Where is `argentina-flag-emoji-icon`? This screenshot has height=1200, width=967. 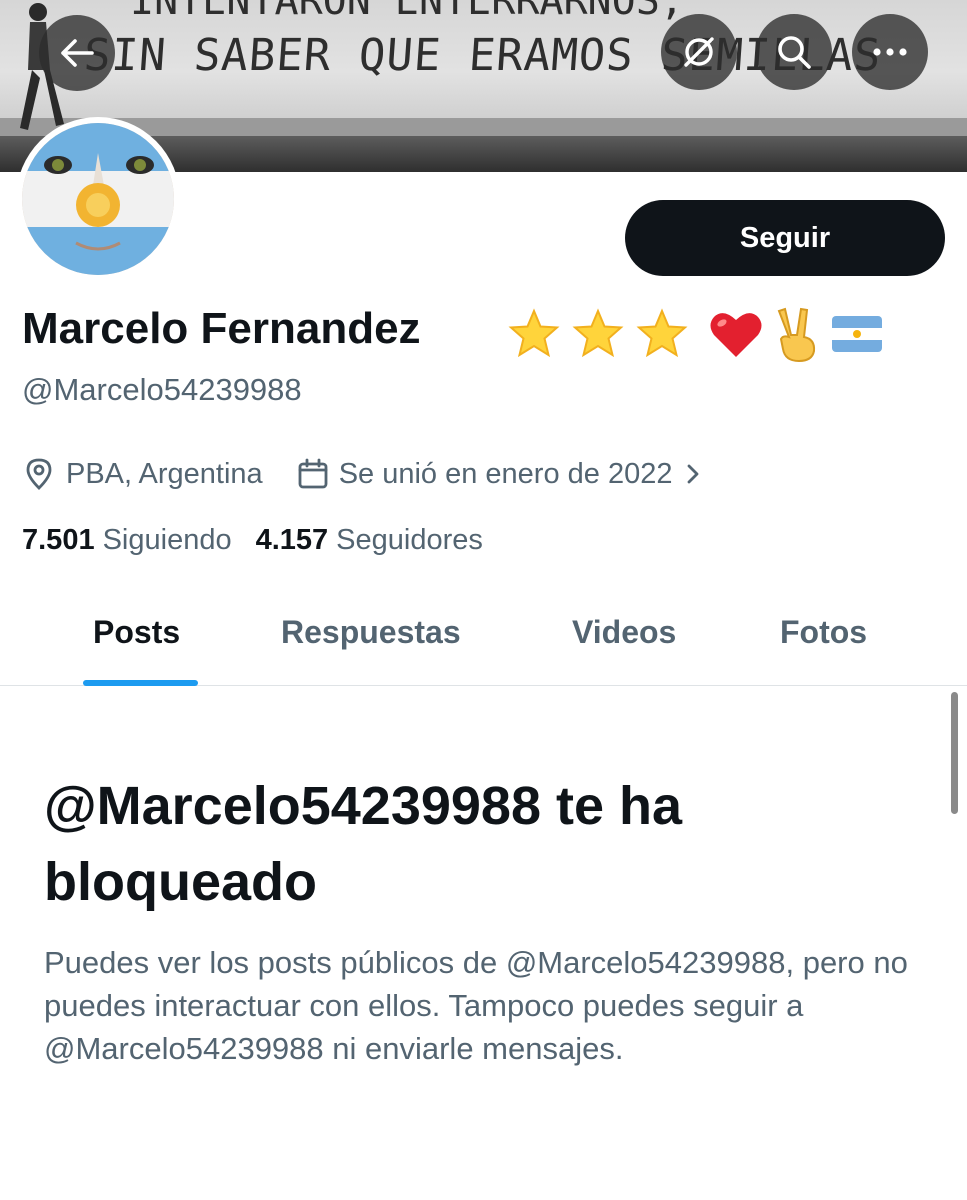 argentina-flag-emoji-icon is located at coordinates (857, 334).